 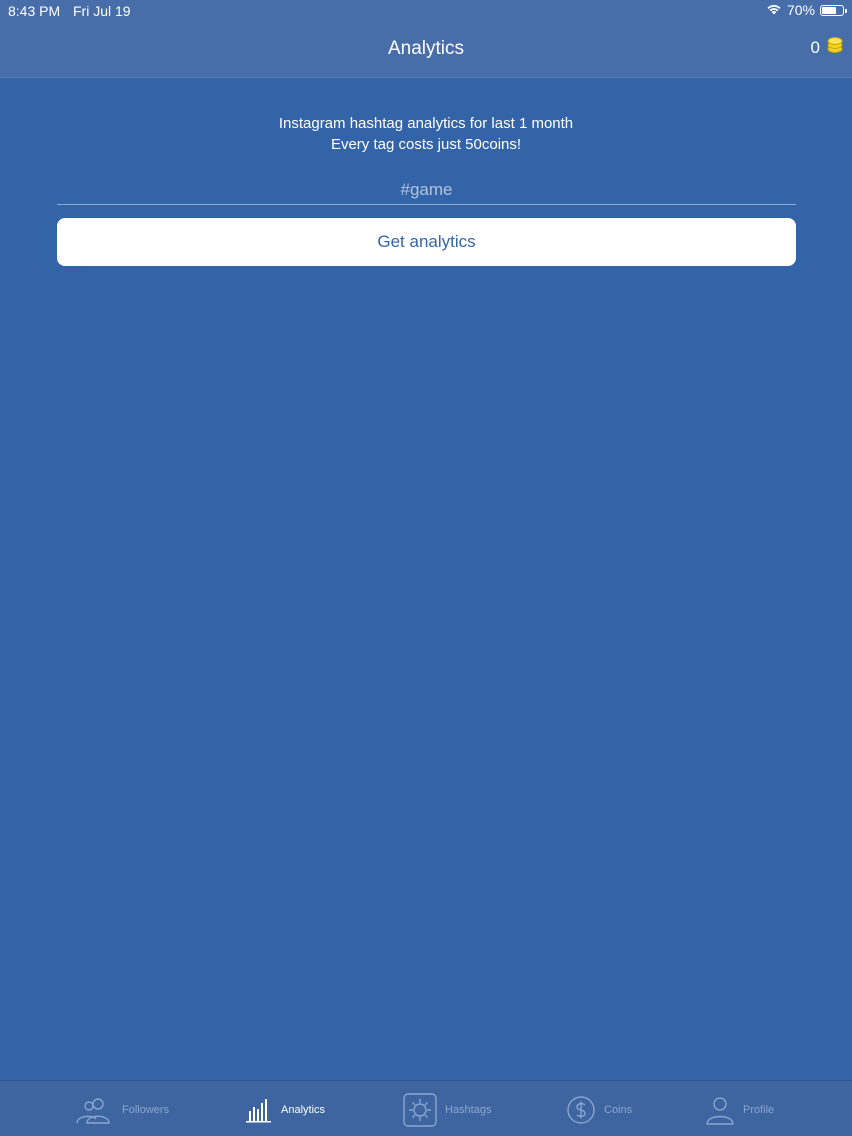 I want to click on get-analytics-button: Get analytics, so click(x=426, y=242).